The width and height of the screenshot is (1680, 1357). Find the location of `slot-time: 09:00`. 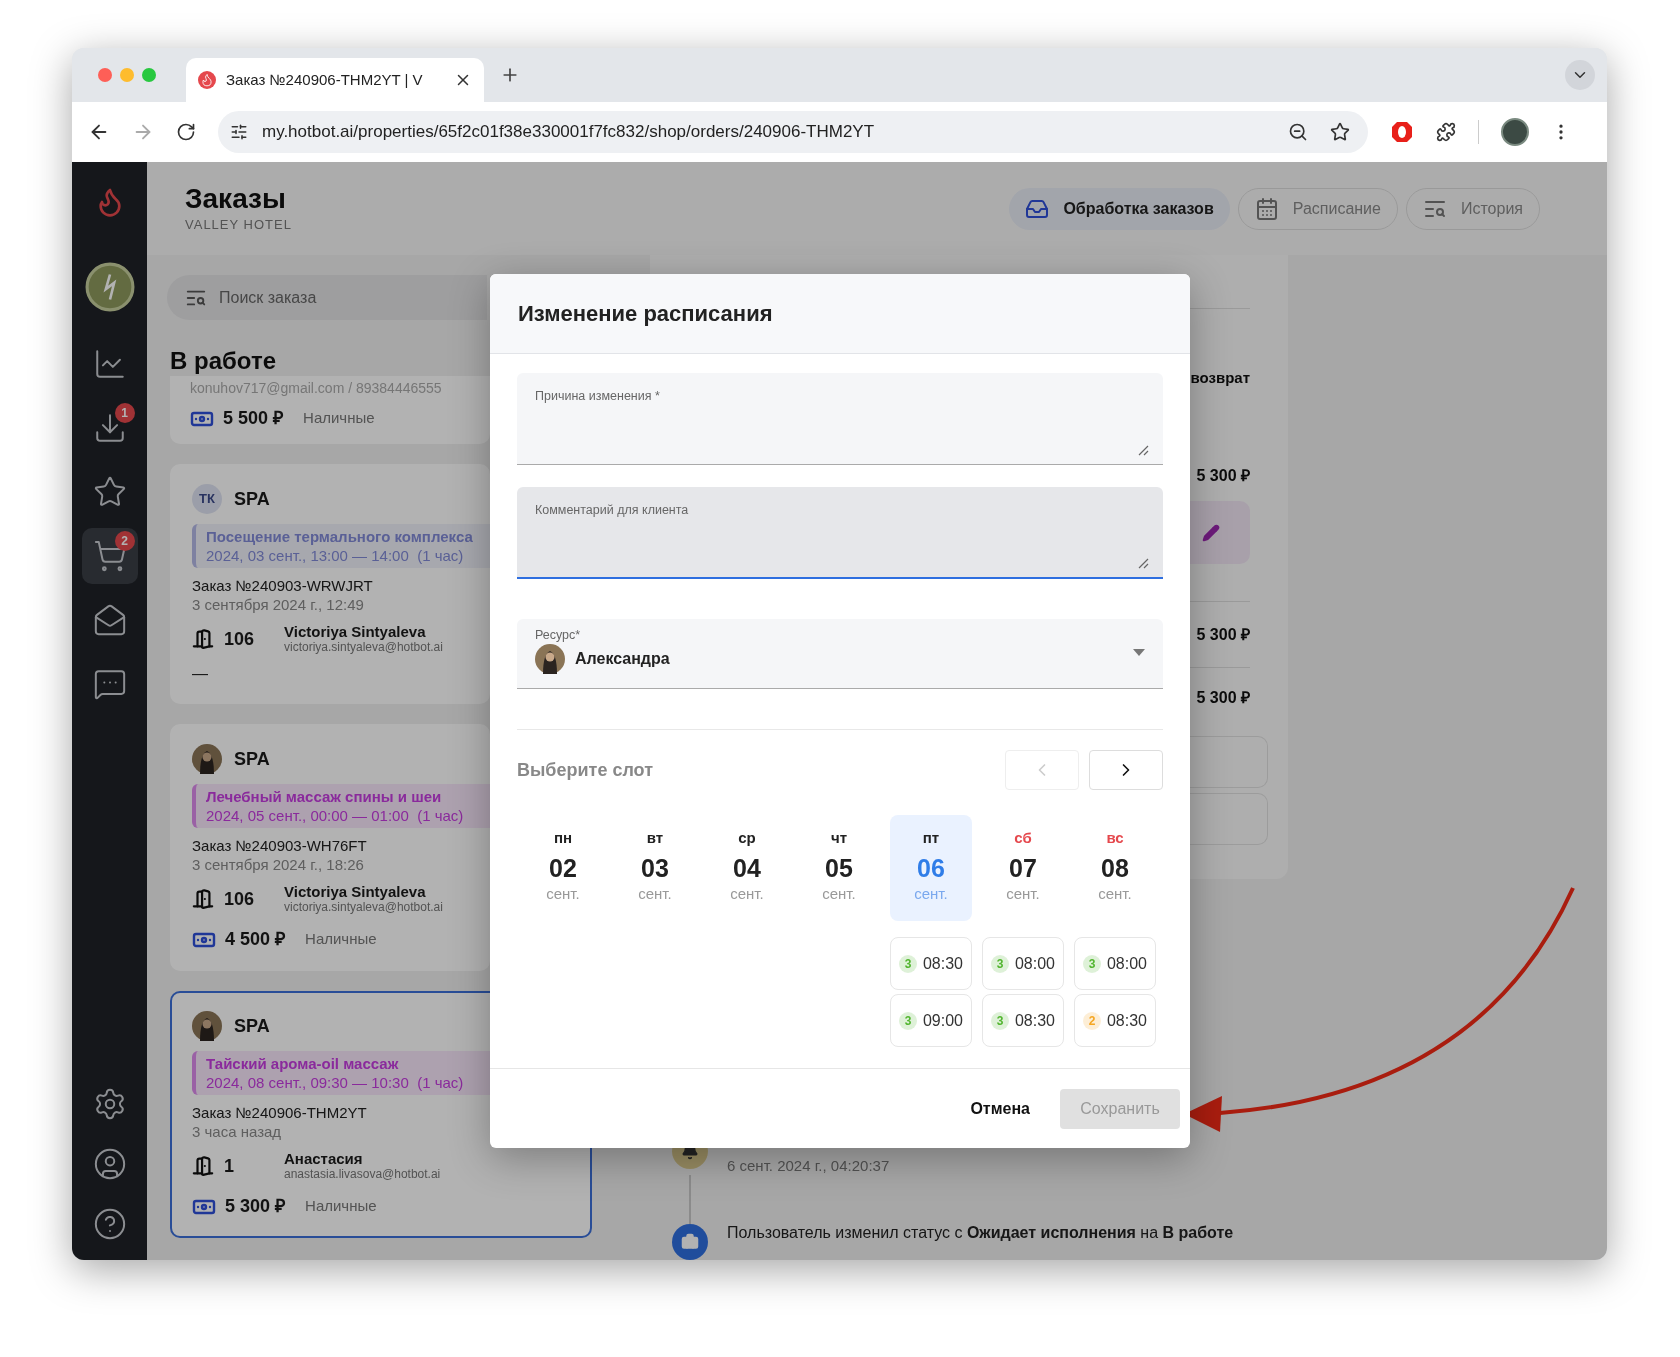

slot-time: 09:00 is located at coordinates (942, 1020).